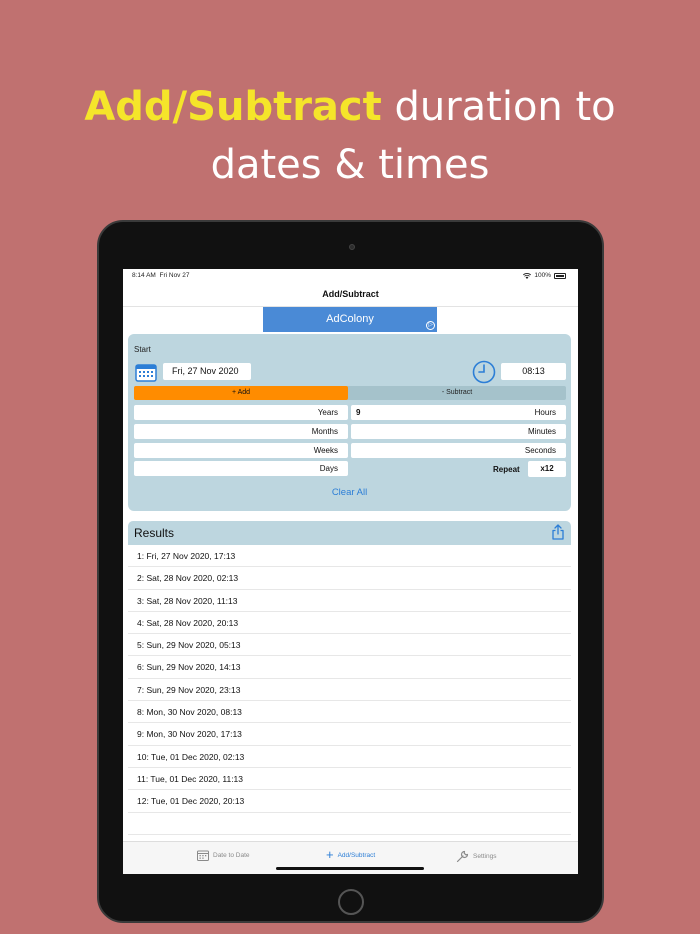 The height and width of the screenshot is (934, 700). Describe the element at coordinates (485, 856) in the screenshot. I see `tab-label: Settings` at that location.